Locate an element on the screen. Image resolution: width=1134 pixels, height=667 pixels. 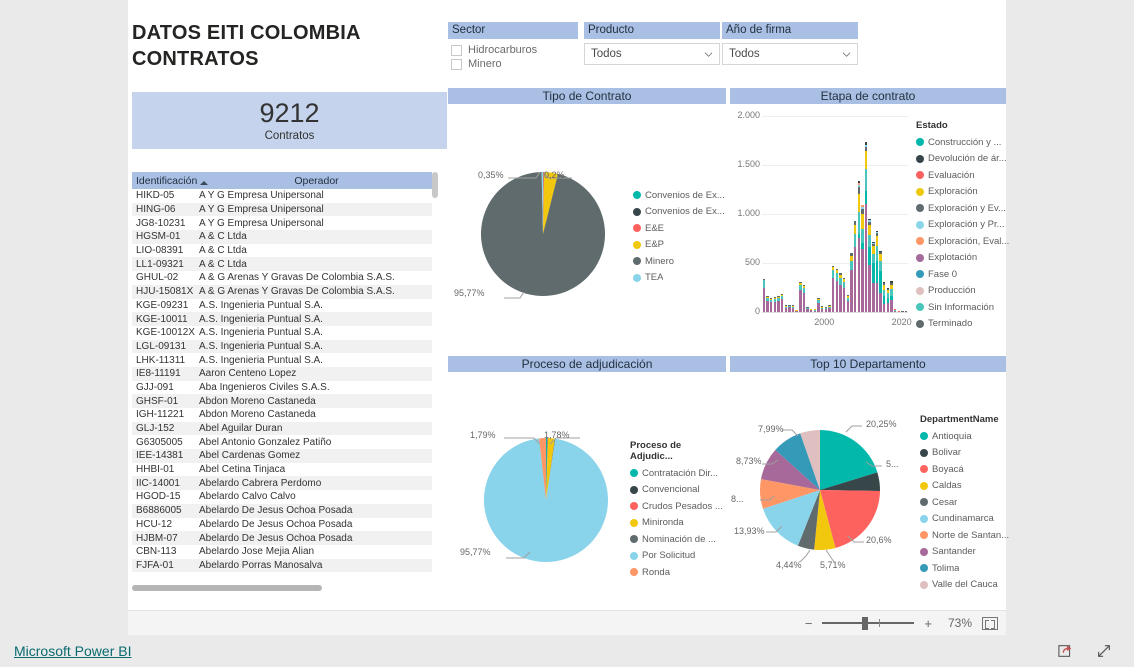
slicer-sector: Sector Hidrocarburos Minero is located at coordinates (513, 46).